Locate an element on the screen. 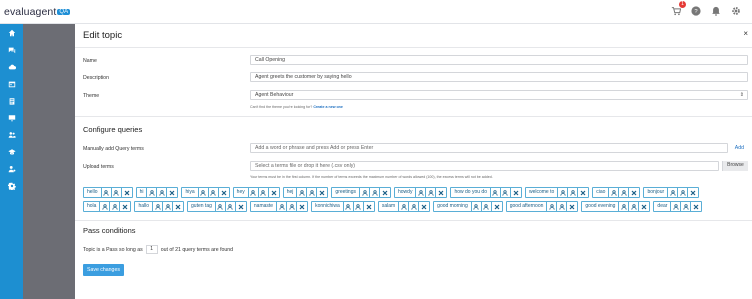  clipboard-icon is located at coordinates (11, 100).